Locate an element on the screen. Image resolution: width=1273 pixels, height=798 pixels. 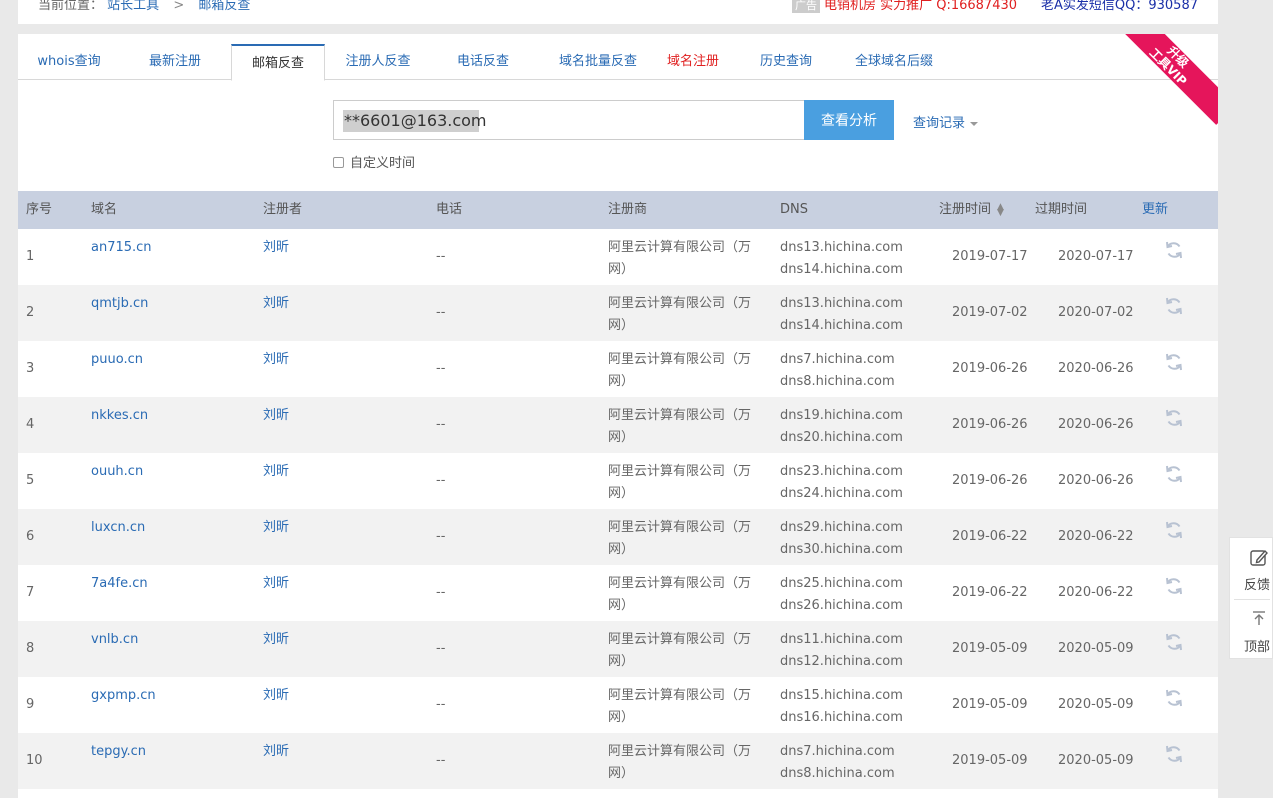
breadcrumb-current: 邮箱反查 is located at coordinates (224, 6).